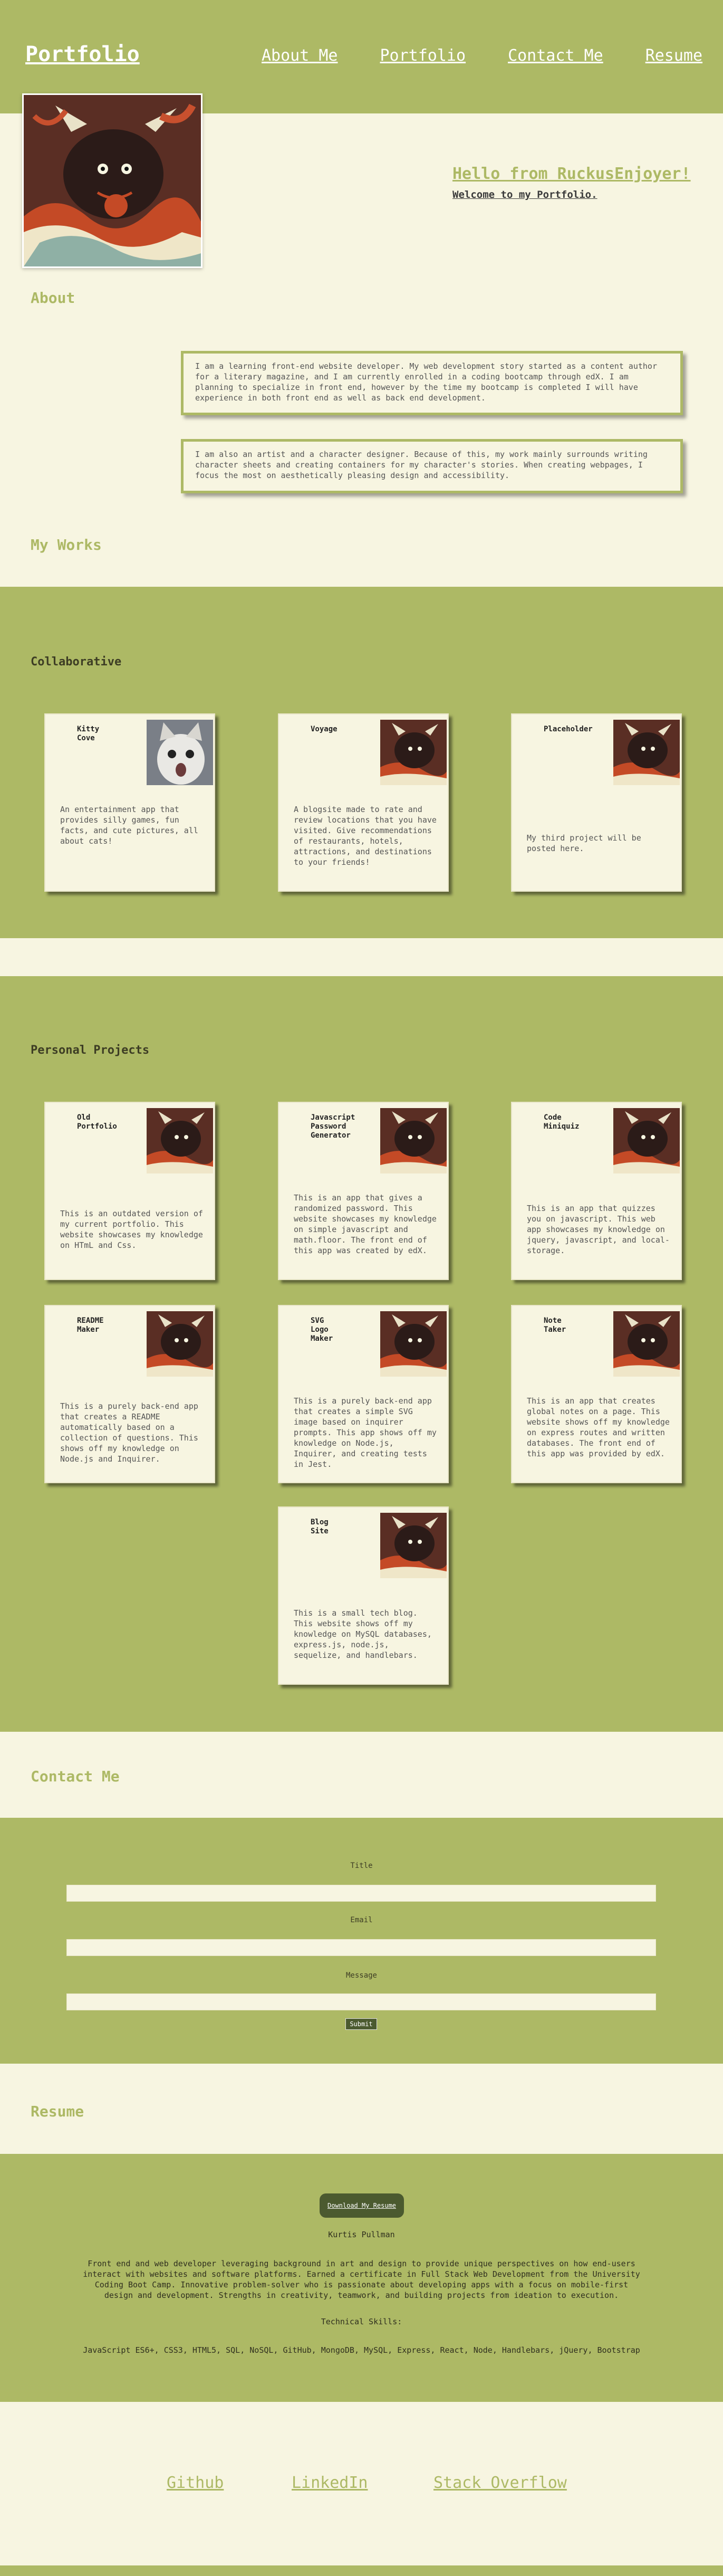  What do you see at coordinates (75, 1776) in the screenshot?
I see `contact-heading: Contact Me` at bounding box center [75, 1776].